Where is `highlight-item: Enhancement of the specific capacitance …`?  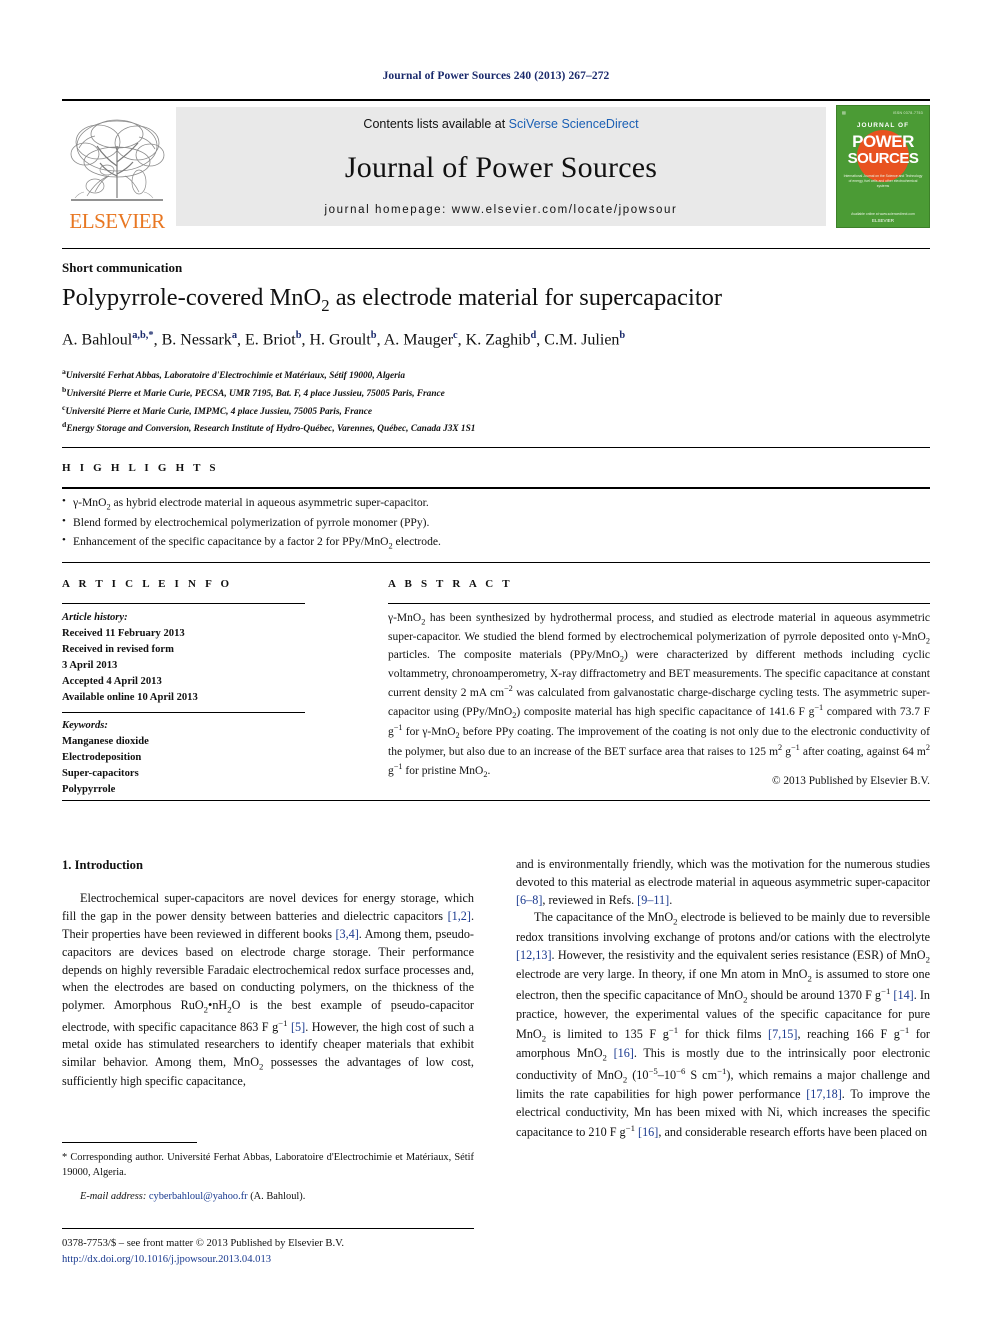 highlight-item: Enhancement of the specific capacitance … is located at coordinates (496, 542).